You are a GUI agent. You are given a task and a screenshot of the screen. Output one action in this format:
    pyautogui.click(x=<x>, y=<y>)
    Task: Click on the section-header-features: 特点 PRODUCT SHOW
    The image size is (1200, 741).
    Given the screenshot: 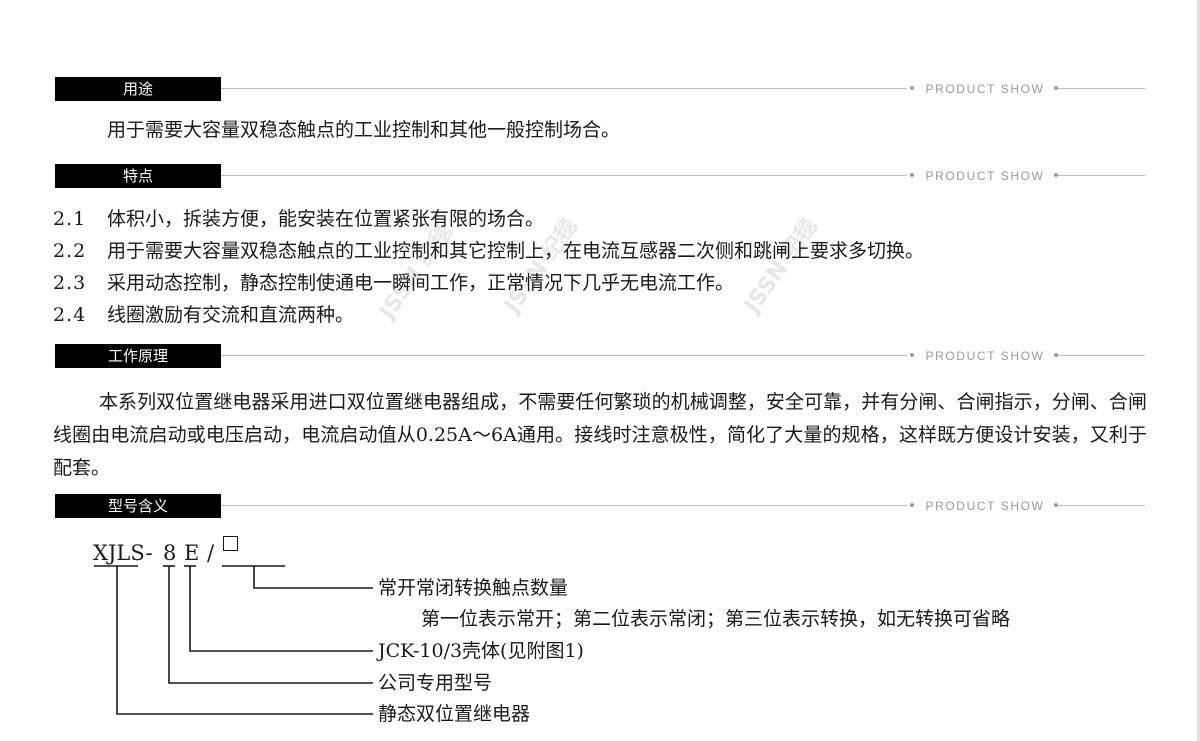 What is the action you would take?
    pyautogui.click(x=600, y=176)
    